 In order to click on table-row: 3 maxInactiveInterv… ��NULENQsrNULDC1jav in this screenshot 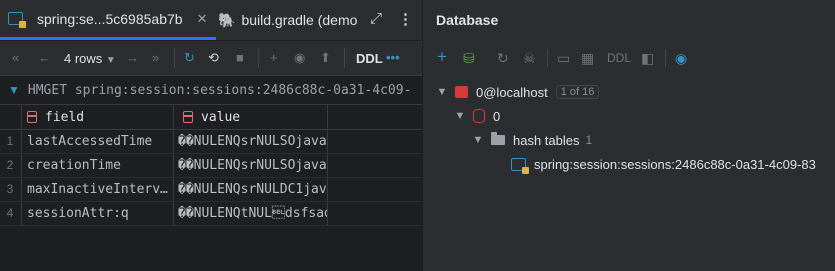, I will do `click(211, 190)`.